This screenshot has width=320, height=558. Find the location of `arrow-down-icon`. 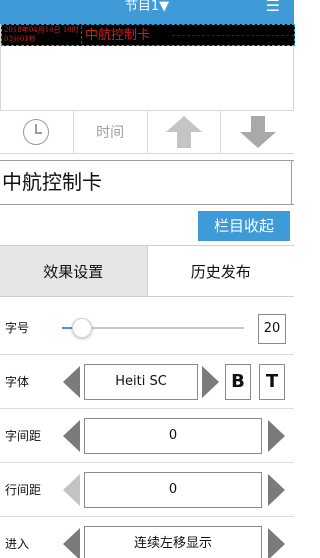

arrow-down-icon is located at coordinates (257, 132).